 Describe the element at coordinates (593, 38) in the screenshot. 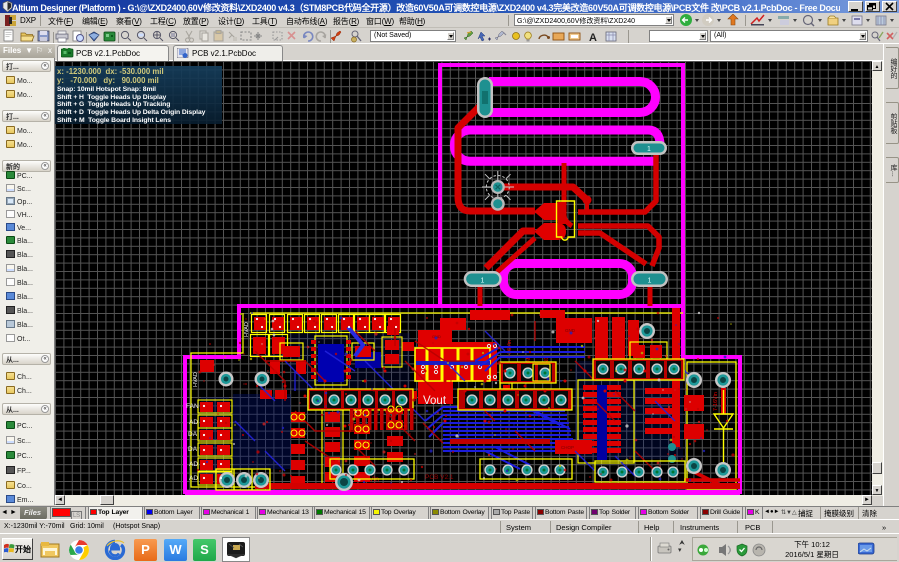

I see `svg-text: A` at that location.